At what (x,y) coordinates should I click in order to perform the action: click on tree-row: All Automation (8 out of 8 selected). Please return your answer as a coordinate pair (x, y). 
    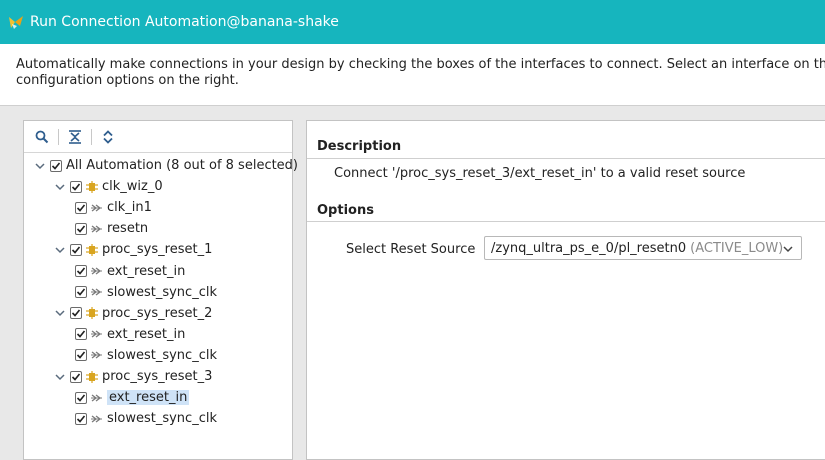
    Looking at the image, I should click on (166, 165).